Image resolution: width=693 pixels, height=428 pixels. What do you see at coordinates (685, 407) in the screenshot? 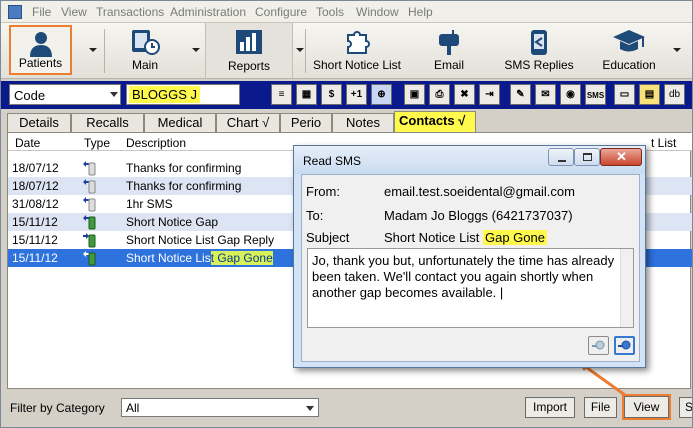
I see `extra-button: S` at bounding box center [685, 407].